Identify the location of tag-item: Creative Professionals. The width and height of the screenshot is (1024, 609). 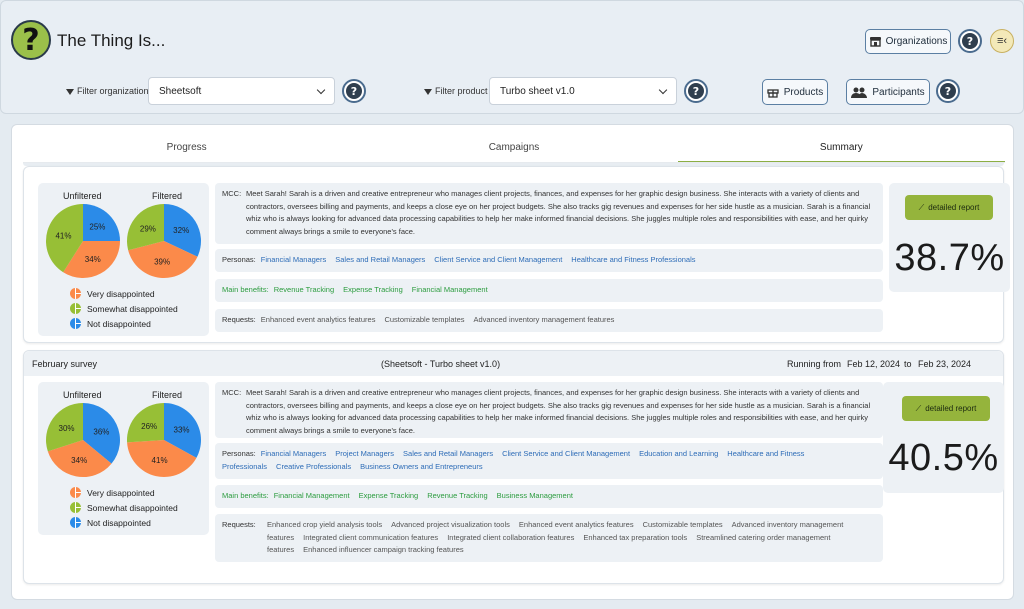
(313, 466).